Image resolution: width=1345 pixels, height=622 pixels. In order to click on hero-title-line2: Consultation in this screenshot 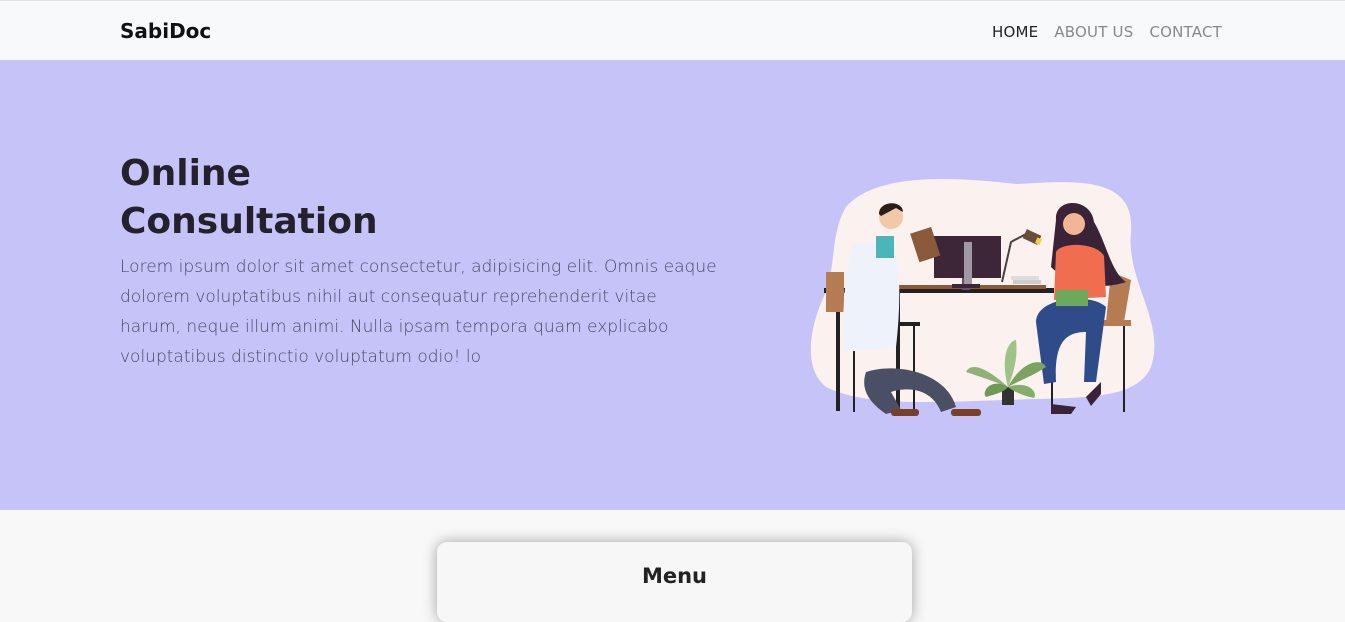, I will do `click(249, 221)`.